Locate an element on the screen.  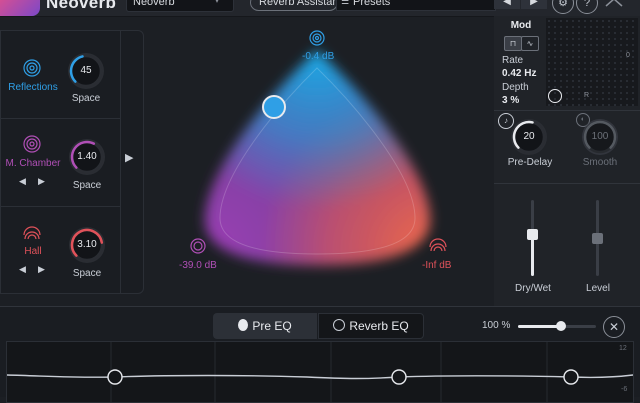
tab-pre-eq: Pre EQ is located at coordinates (265, 326).